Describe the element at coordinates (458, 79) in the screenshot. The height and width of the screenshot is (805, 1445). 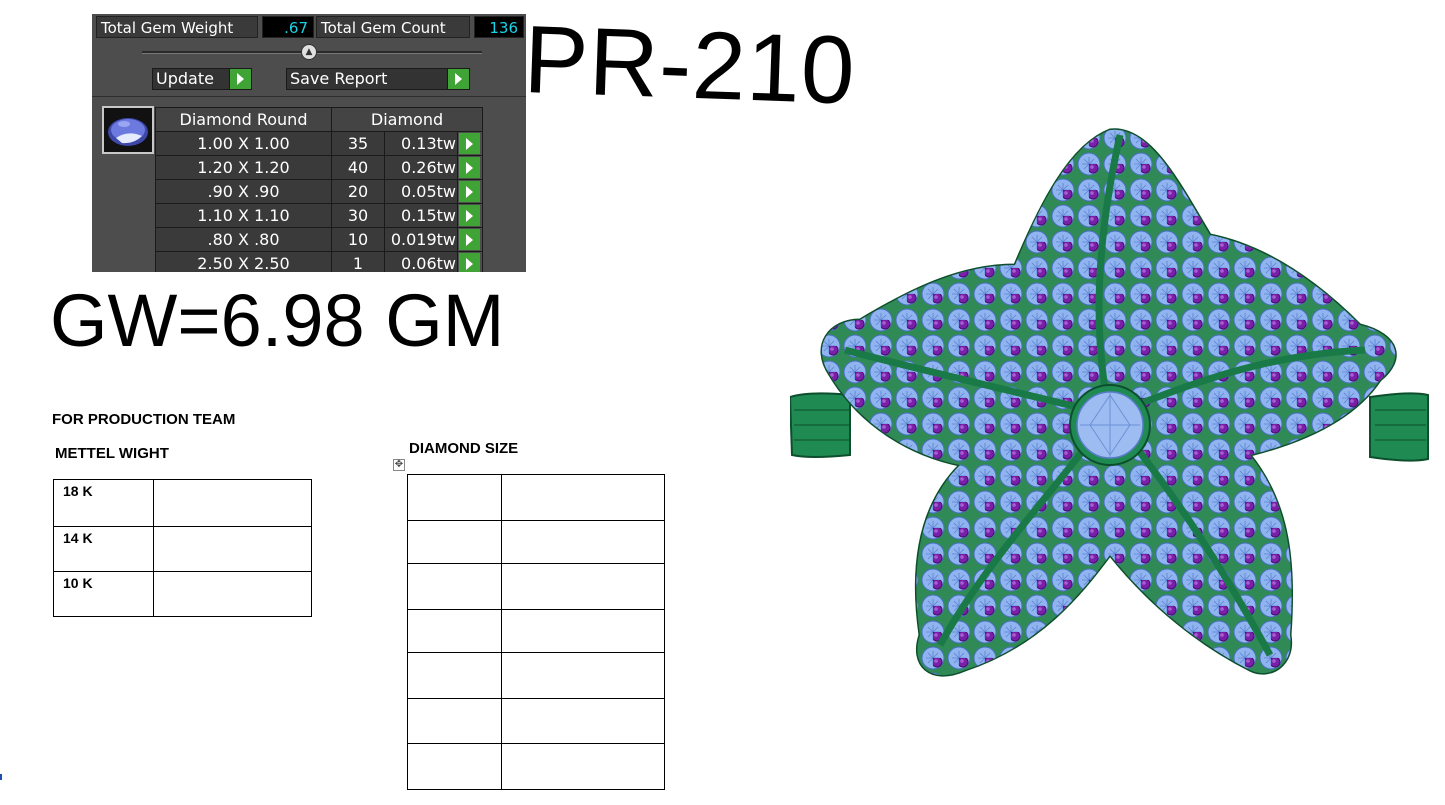
I see `save-report-go-icon` at that location.